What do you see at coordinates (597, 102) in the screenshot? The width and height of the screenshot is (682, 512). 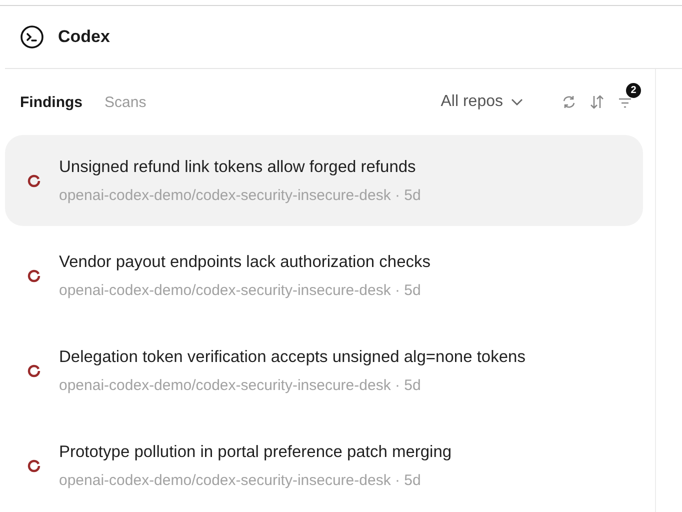 I see `sort-icon` at bounding box center [597, 102].